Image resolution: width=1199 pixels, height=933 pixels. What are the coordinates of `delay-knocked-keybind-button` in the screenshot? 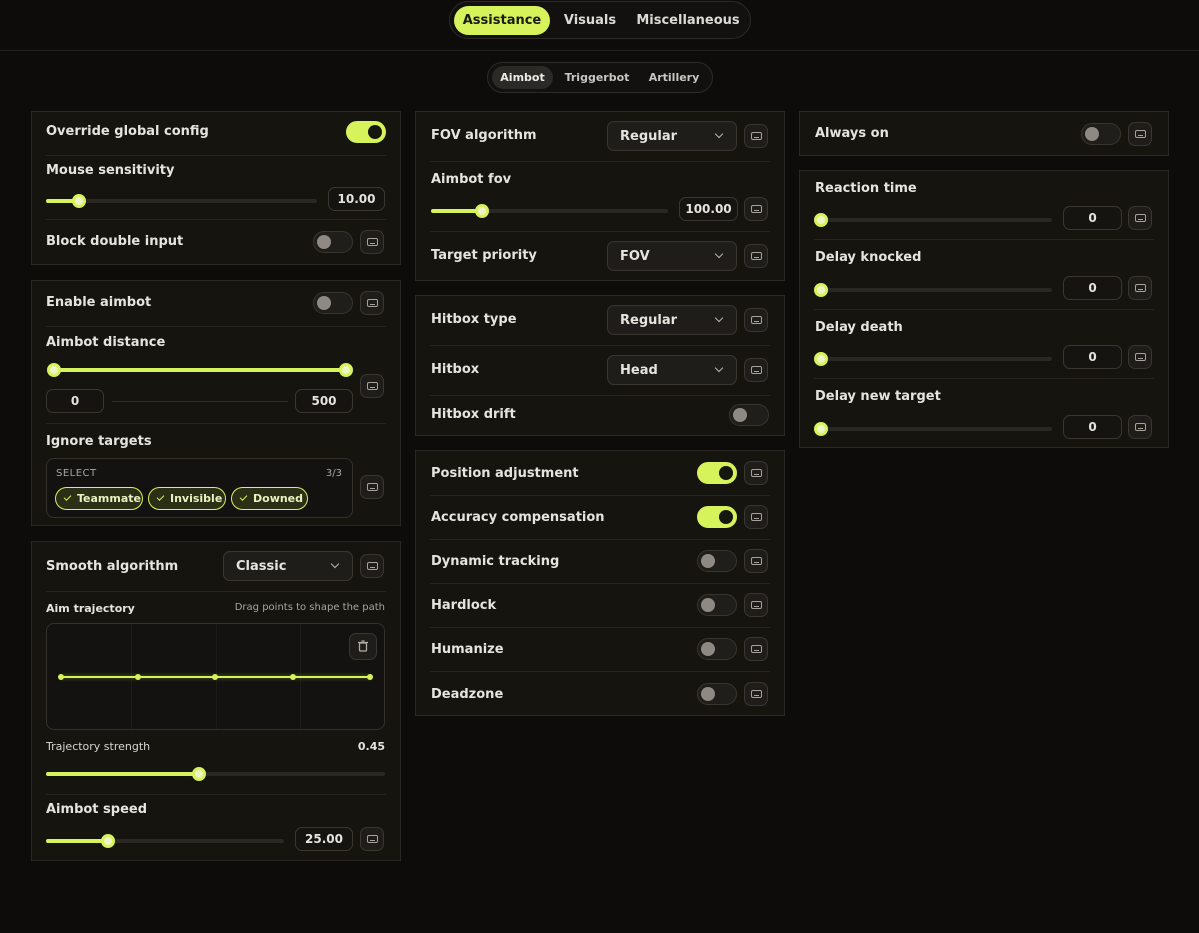 It's located at (1140, 288).